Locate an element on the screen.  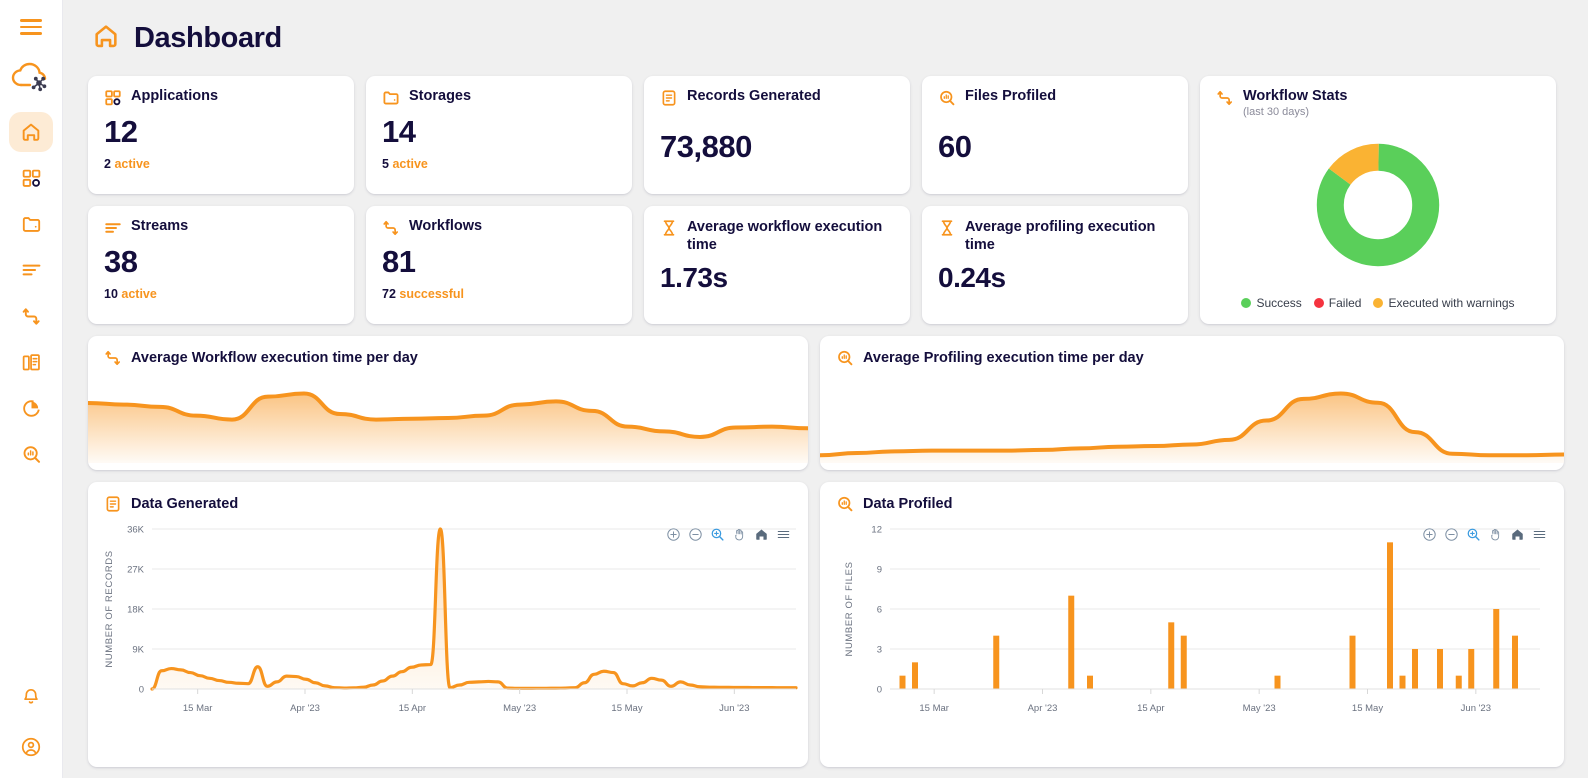
hourglass-icon is located at coordinates (669, 228).